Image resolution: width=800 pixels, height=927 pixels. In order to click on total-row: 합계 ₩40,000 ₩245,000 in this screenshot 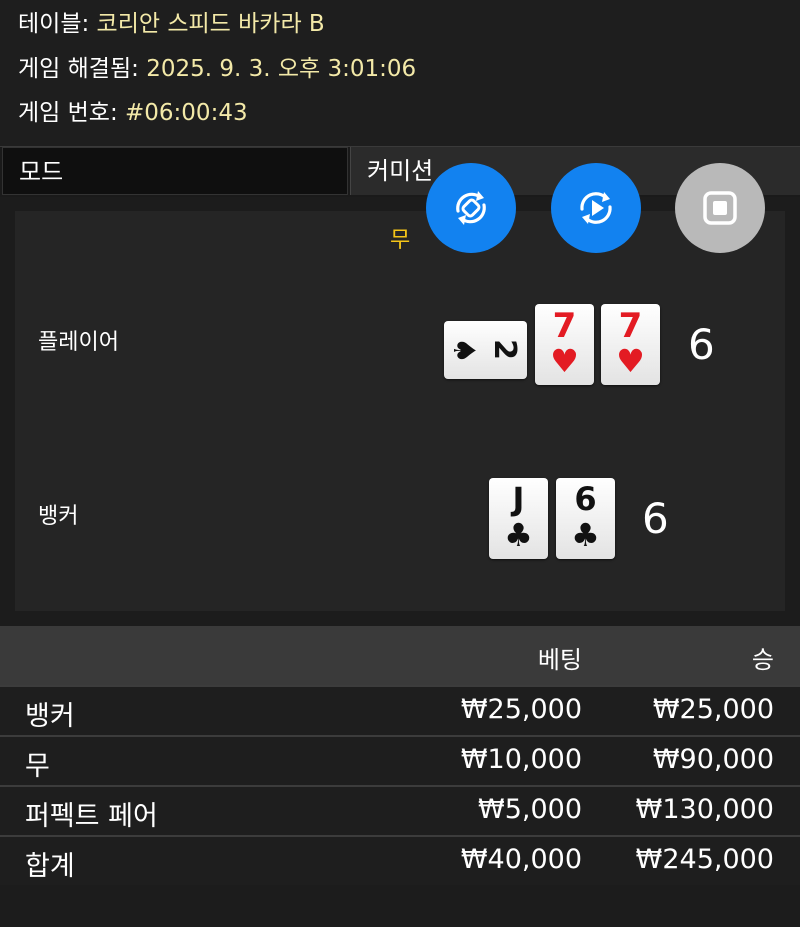, I will do `click(400, 860)`.